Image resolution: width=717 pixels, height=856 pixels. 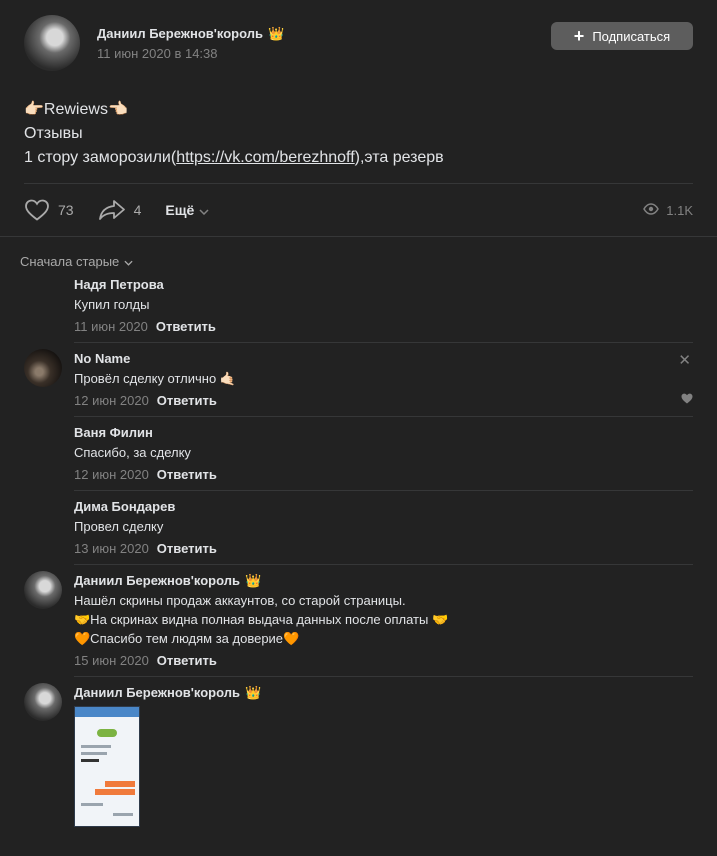 What do you see at coordinates (76, 109) in the screenshot?
I see `post-text-line-1: 👉🏻Rewiews👈🏻` at bounding box center [76, 109].